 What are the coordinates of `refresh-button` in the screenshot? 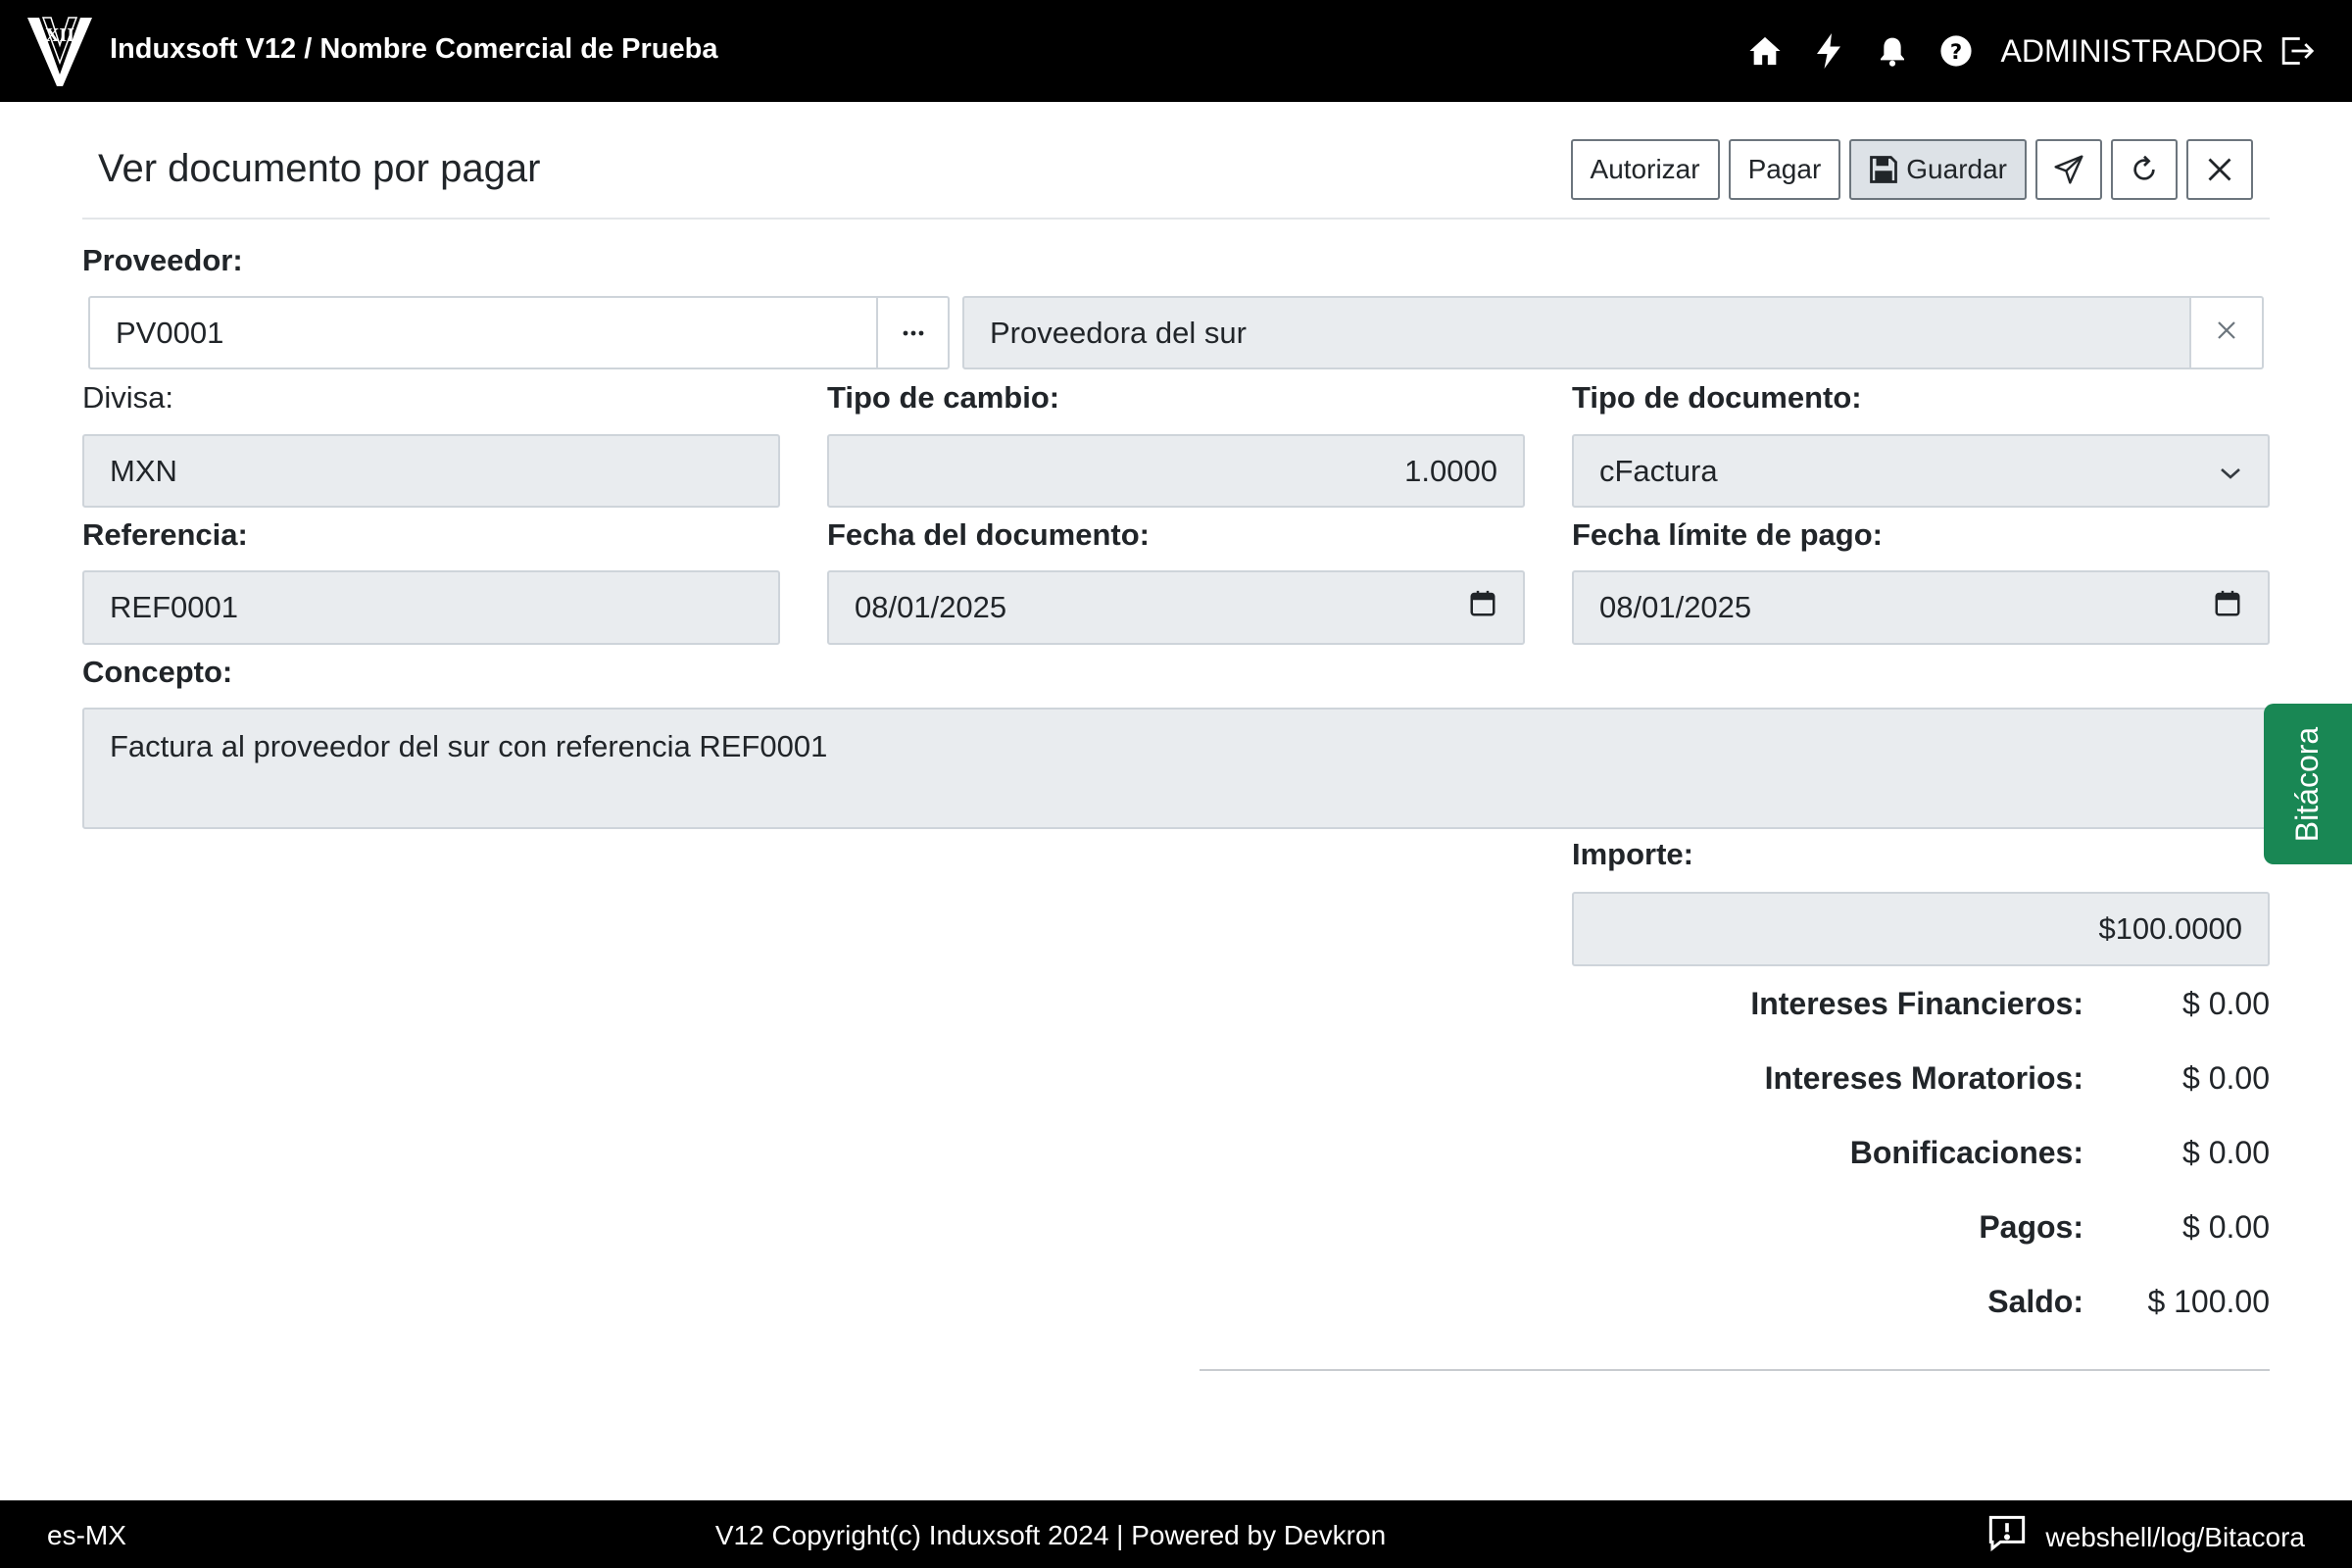 It's located at (2144, 169).